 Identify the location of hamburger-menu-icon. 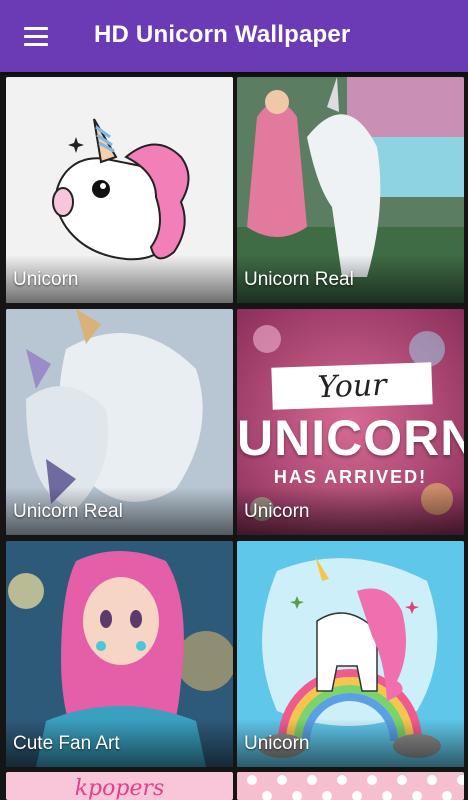
(36, 36).